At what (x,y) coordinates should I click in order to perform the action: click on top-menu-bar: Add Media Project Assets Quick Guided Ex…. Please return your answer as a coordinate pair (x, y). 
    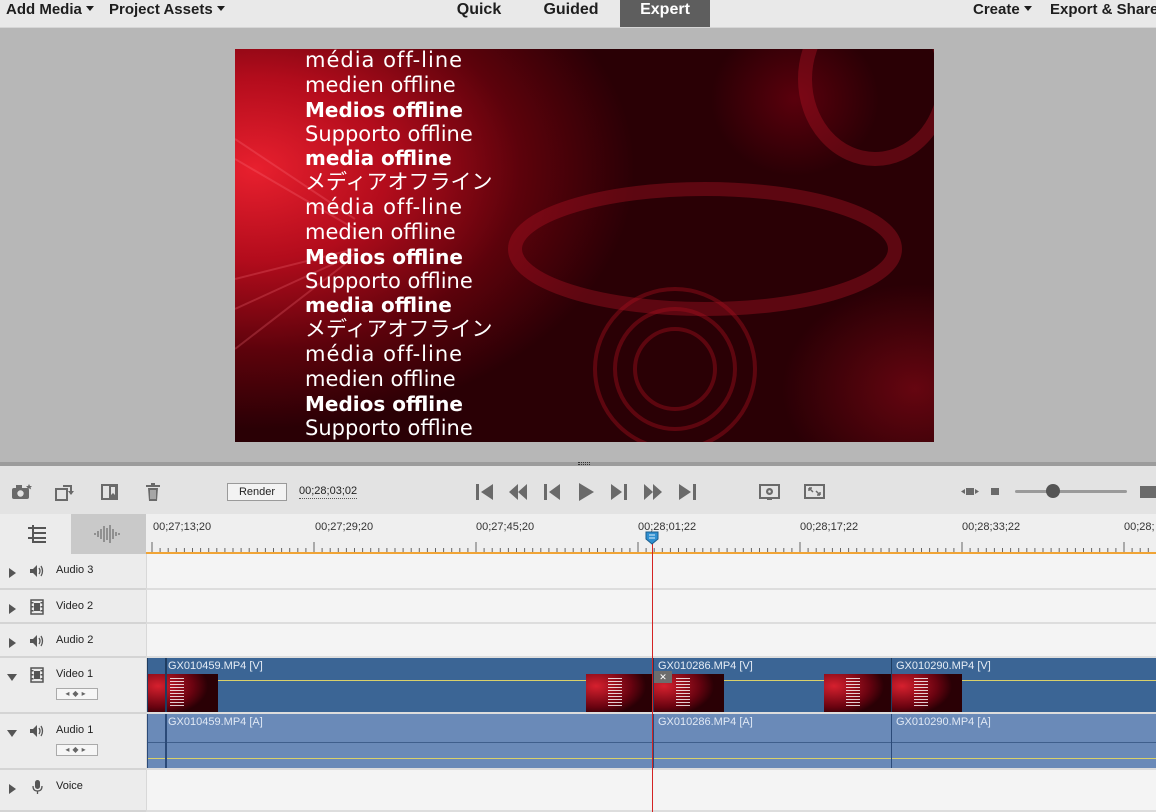
    Looking at the image, I should click on (578, 14).